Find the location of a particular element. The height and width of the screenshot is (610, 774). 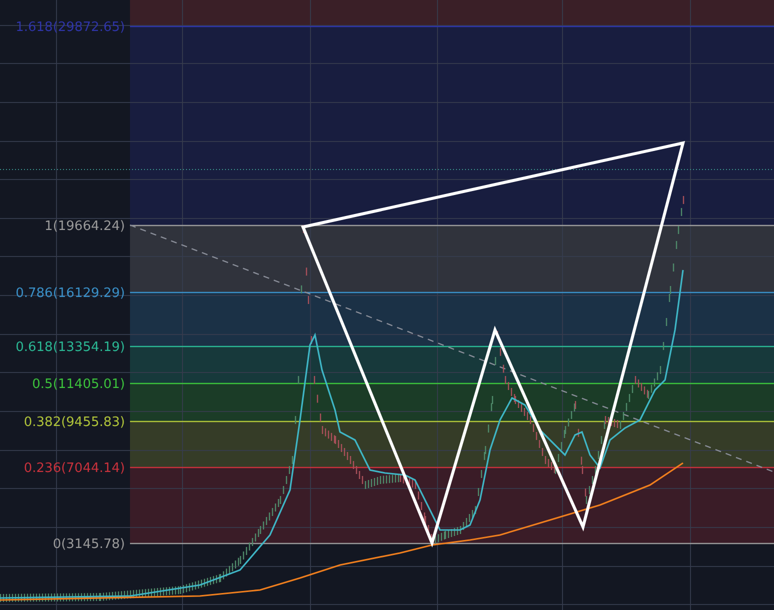

fib-level-label: 0.618(13354.19) is located at coordinates (70, 347).